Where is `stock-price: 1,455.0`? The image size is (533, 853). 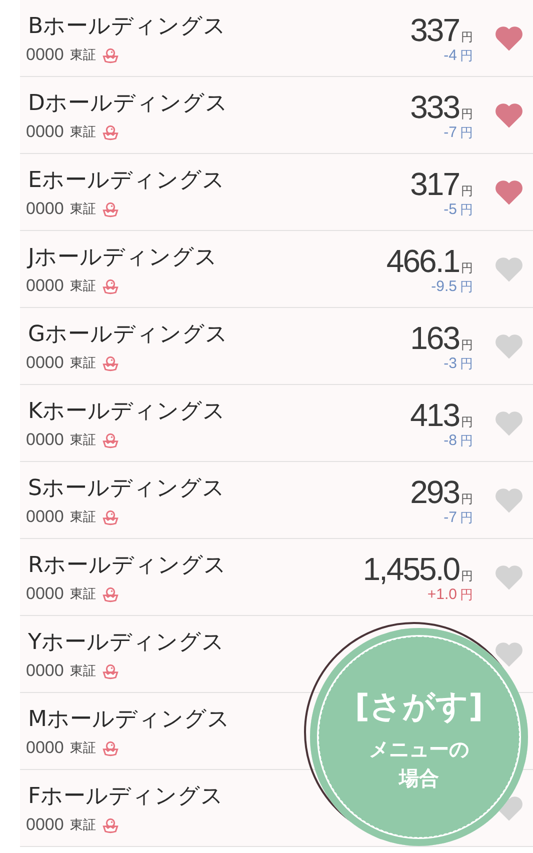
stock-price: 1,455.0 is located at coordinates (410, 569).